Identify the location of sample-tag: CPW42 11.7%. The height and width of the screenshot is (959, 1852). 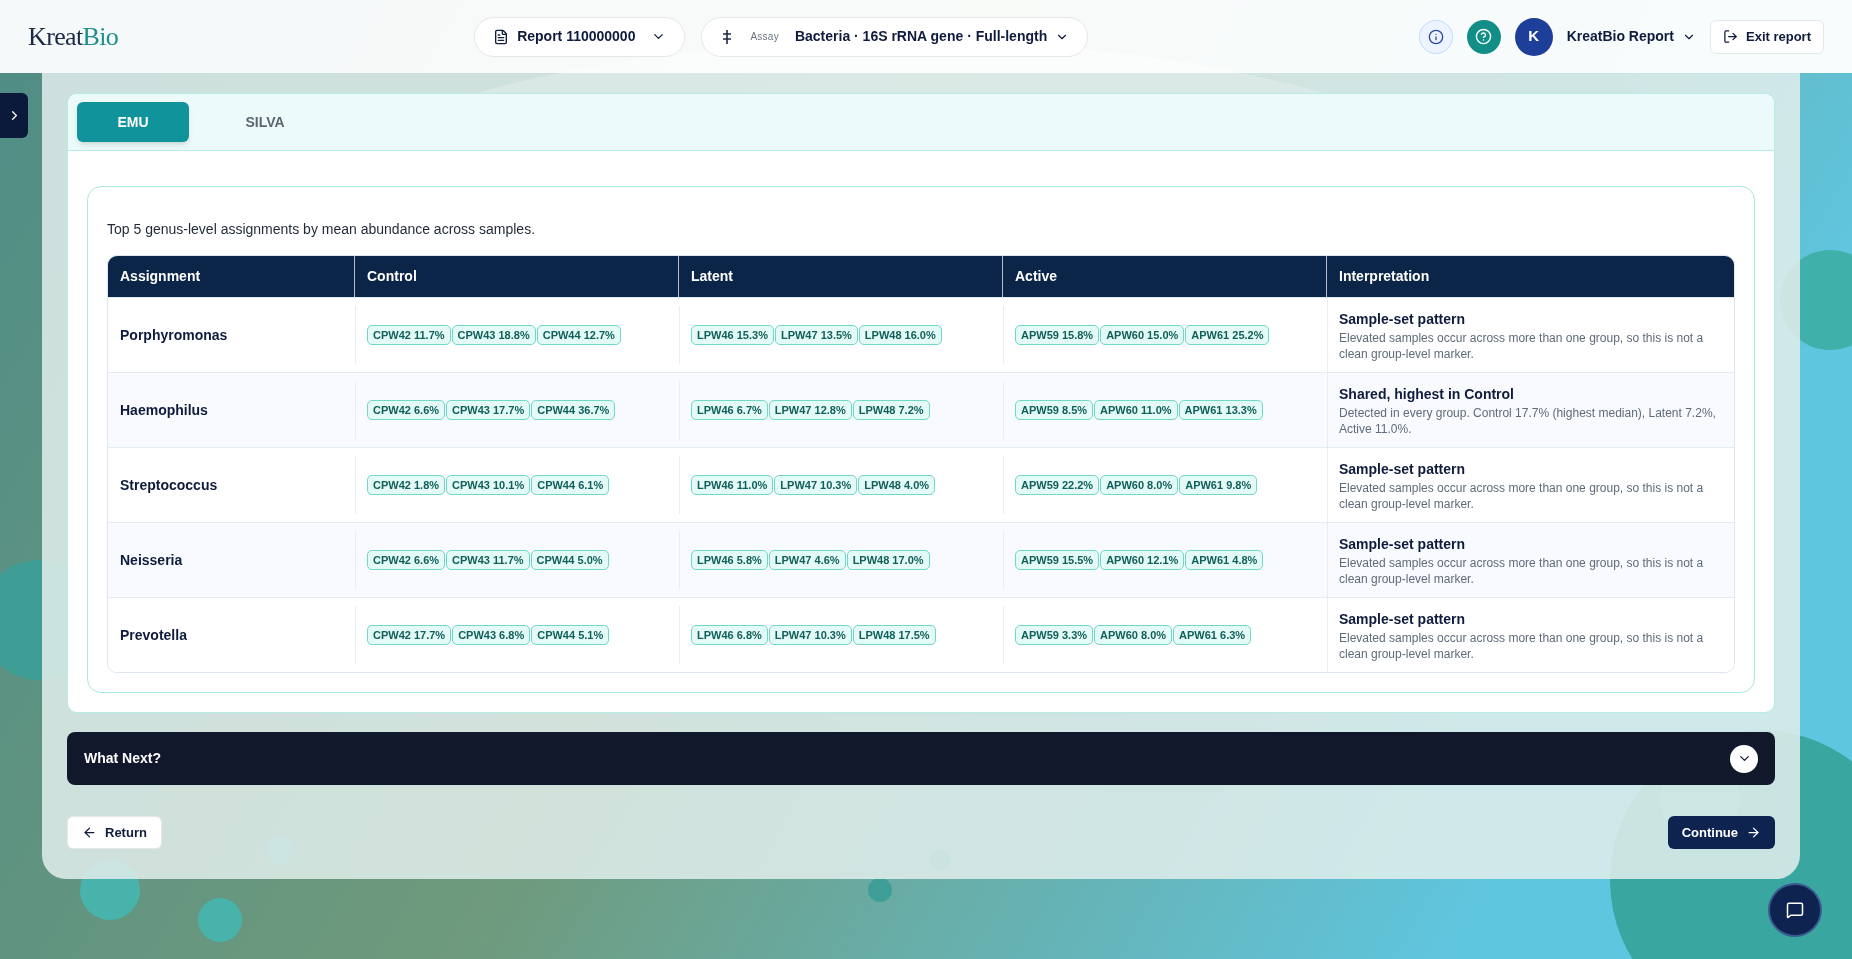
(409, 335).